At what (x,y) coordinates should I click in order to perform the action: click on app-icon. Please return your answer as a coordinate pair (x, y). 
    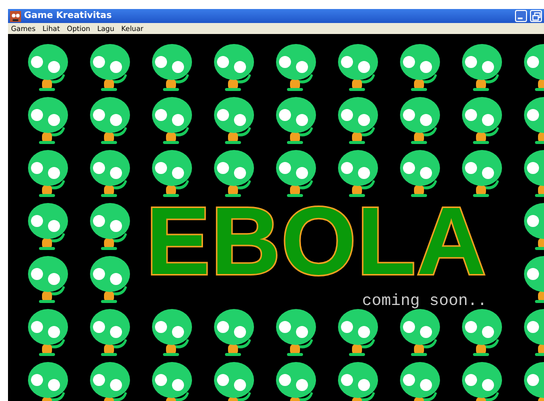
    Looking at the image, I should click on (15, 16).